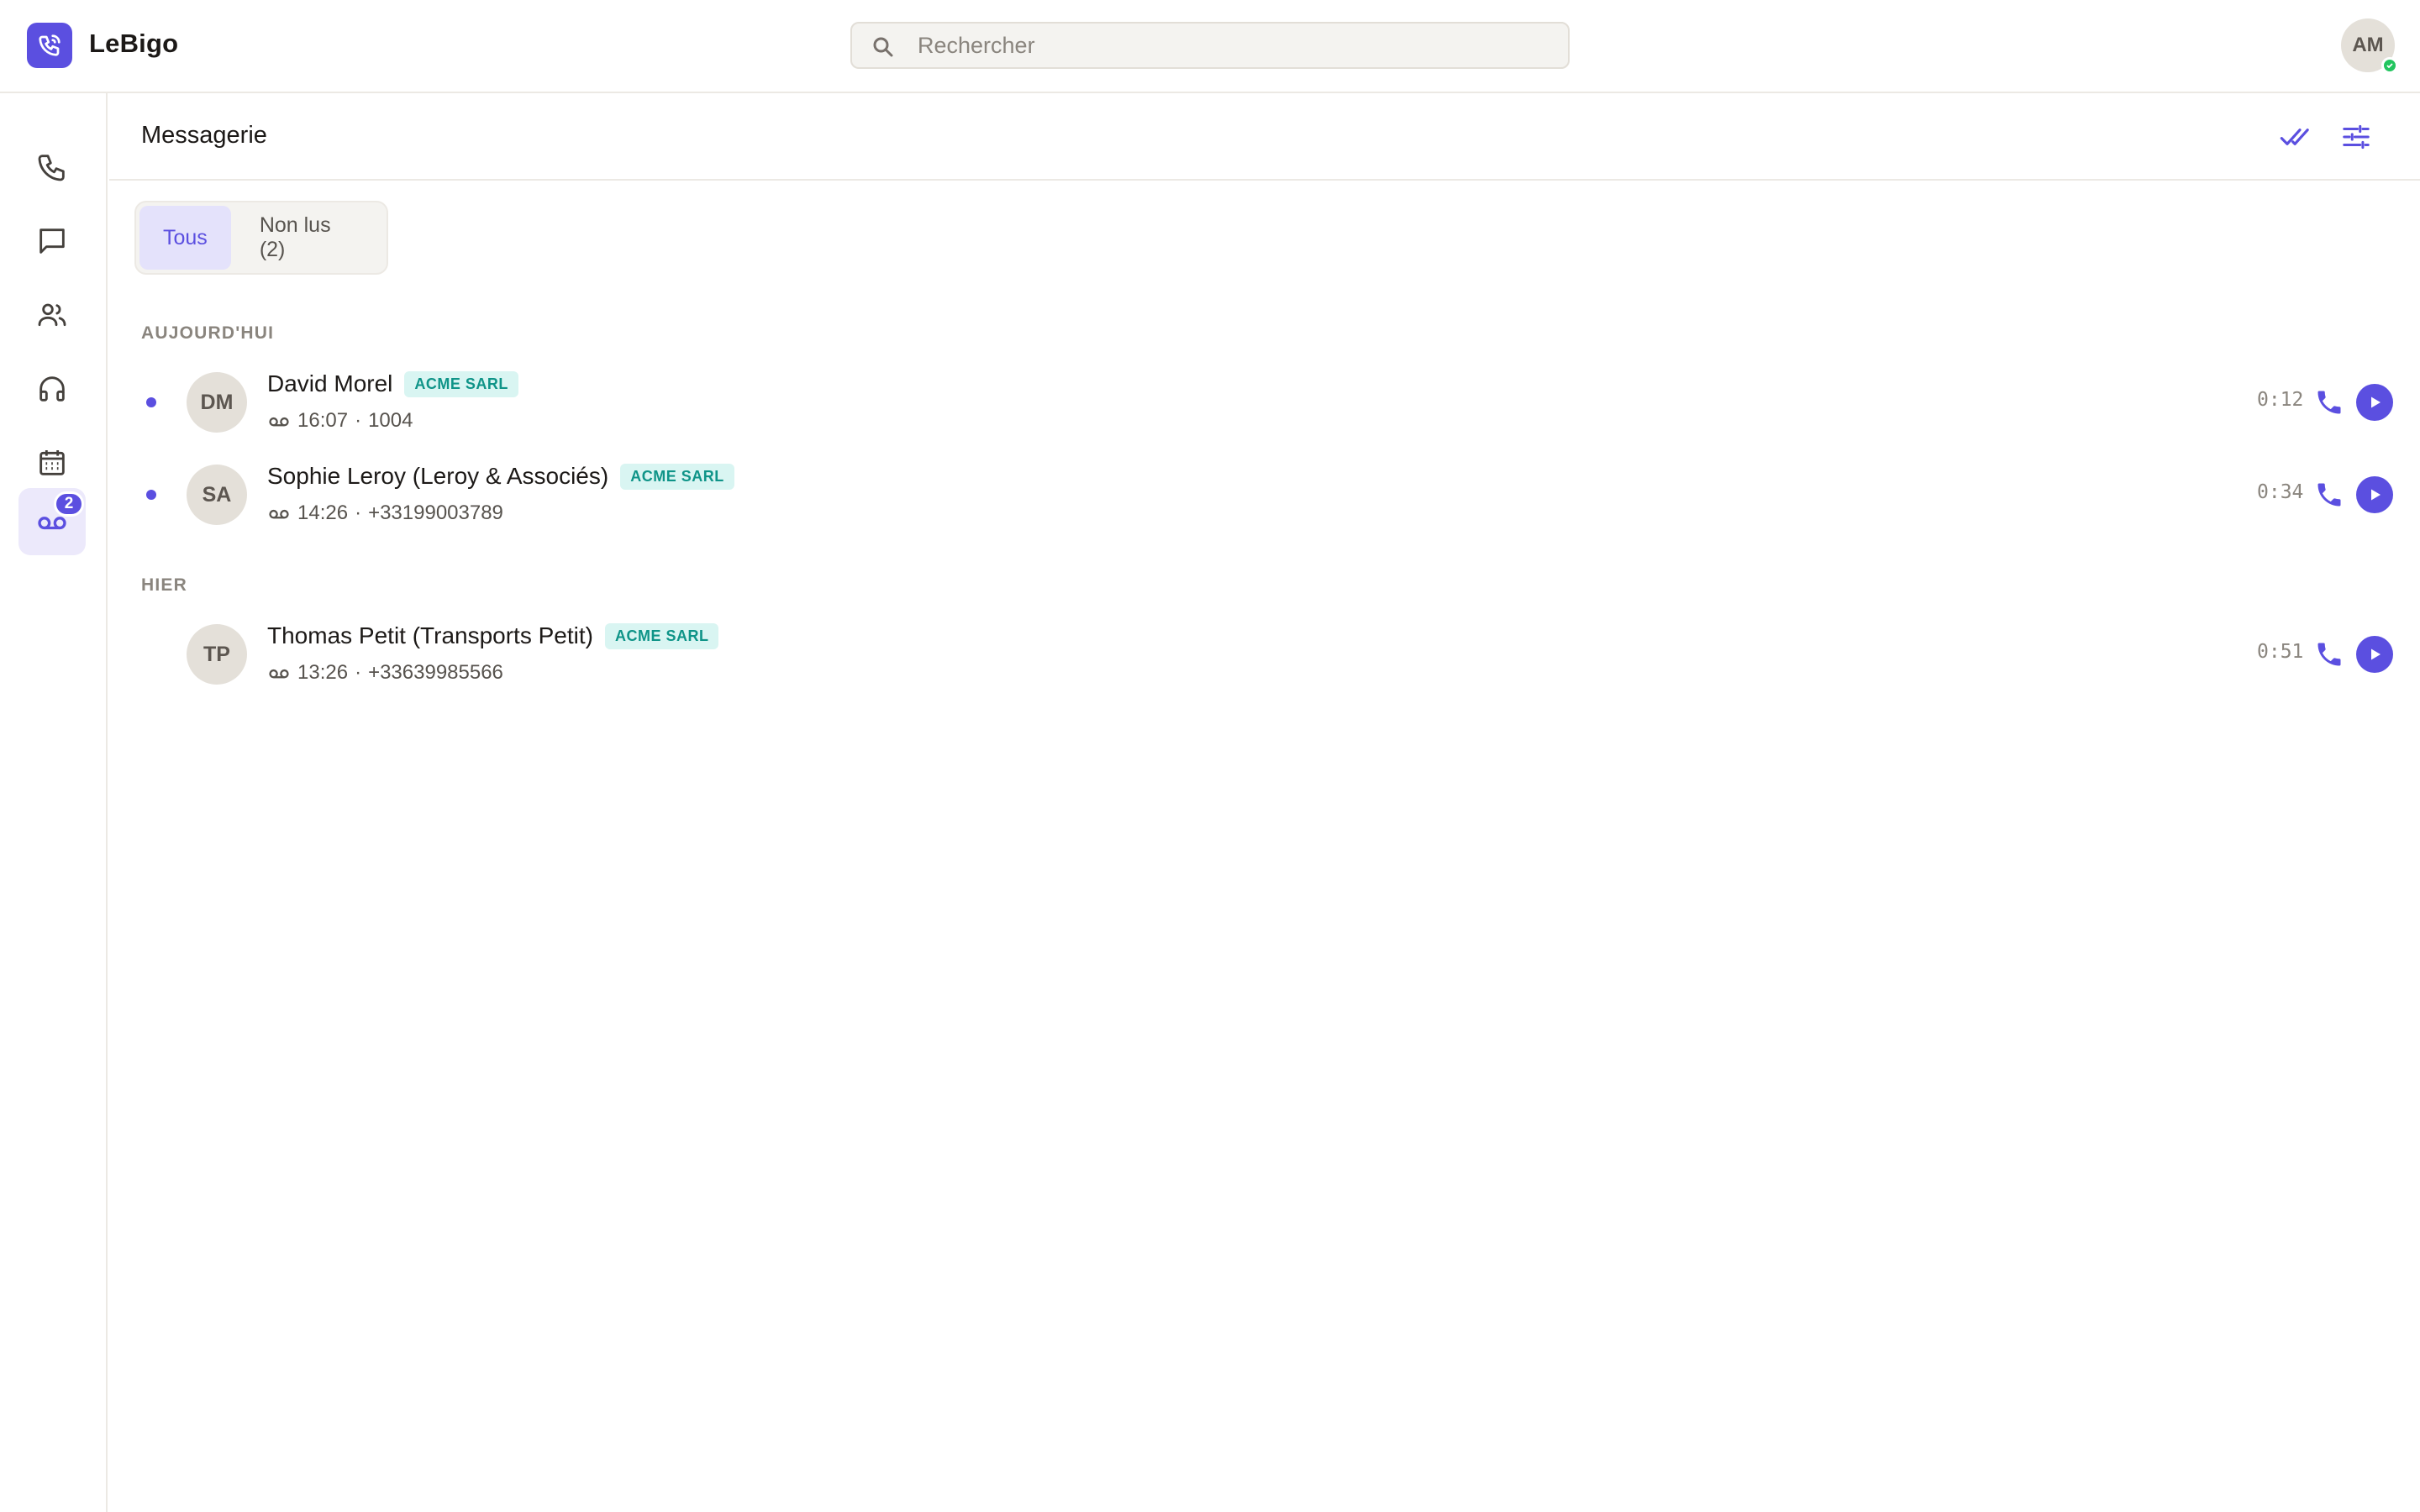 Image resolution: width=2420 pixels, height=1512 pixels. I want to click on contact-name: Thomas Petit (Transports Petit), so click(430, 635).